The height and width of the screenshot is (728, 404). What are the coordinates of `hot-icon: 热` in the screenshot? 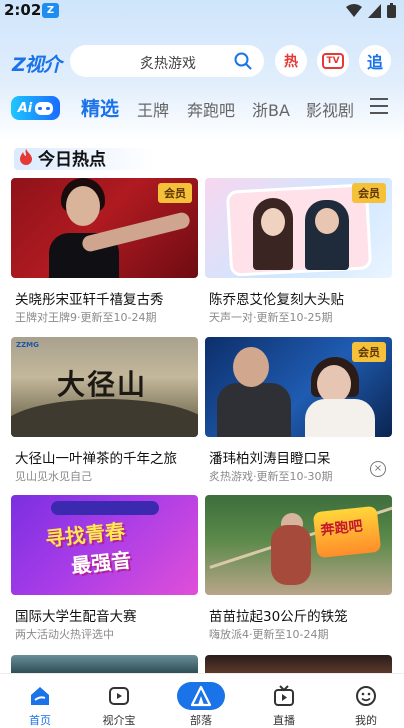 It's located at (291, 62).